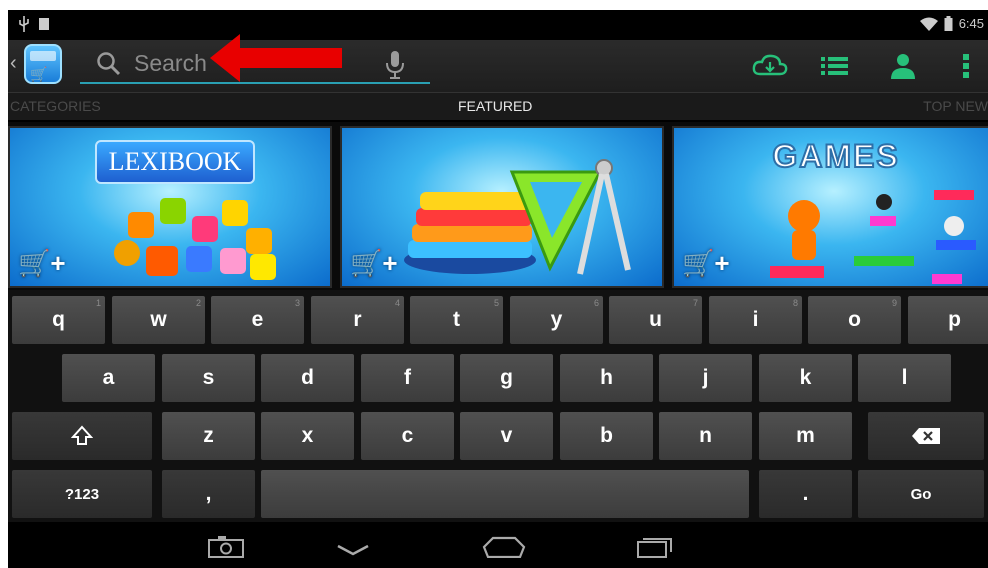 The height and width of the screenshot is (568, 988). Describe the element at coordinates (504, 547) in the screenshot. I see `home-icon` at that location.